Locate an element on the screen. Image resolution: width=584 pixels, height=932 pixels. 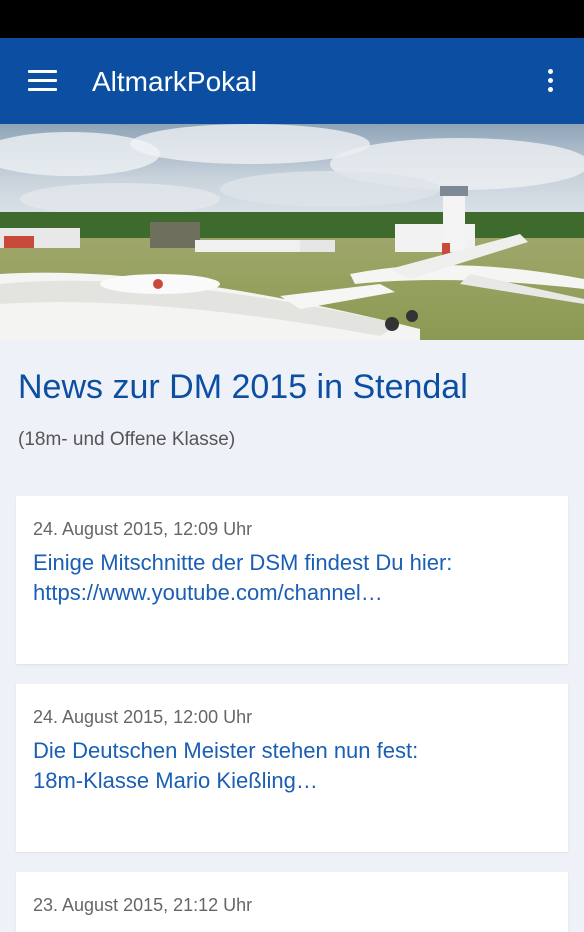
news-date: 24. August 2015, 12:00 Uhr is located at coordinates (143, 717).